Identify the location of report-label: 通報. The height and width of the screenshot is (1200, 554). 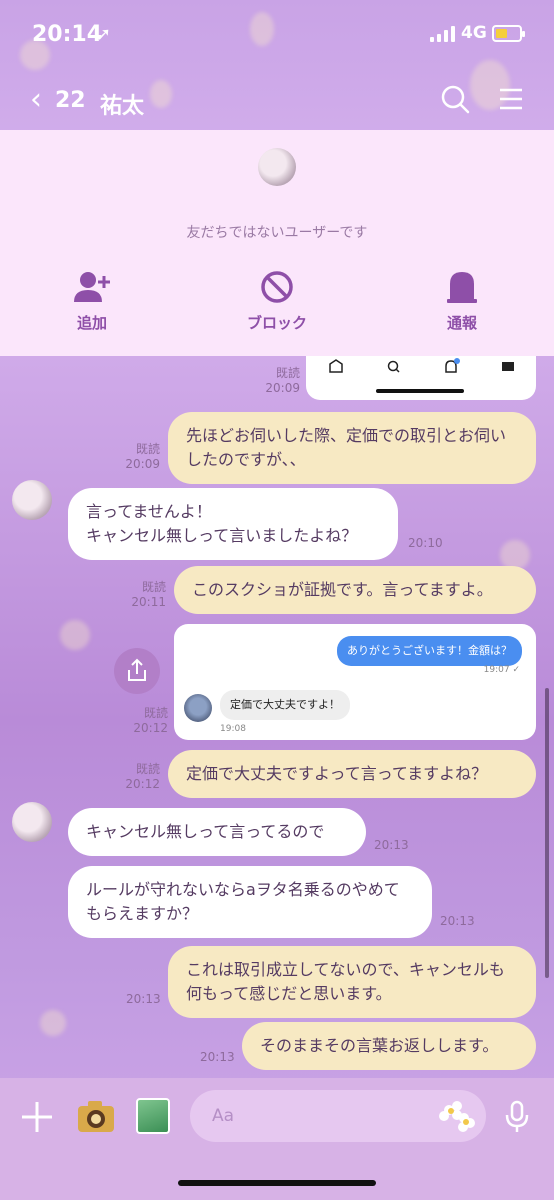
(461, 323).